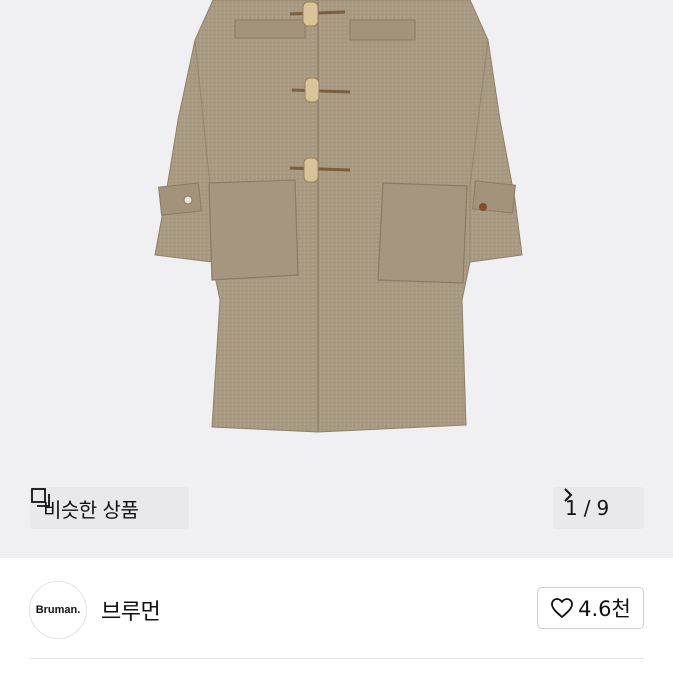  I want to click on heart-outline-icon, so click(562, 608).